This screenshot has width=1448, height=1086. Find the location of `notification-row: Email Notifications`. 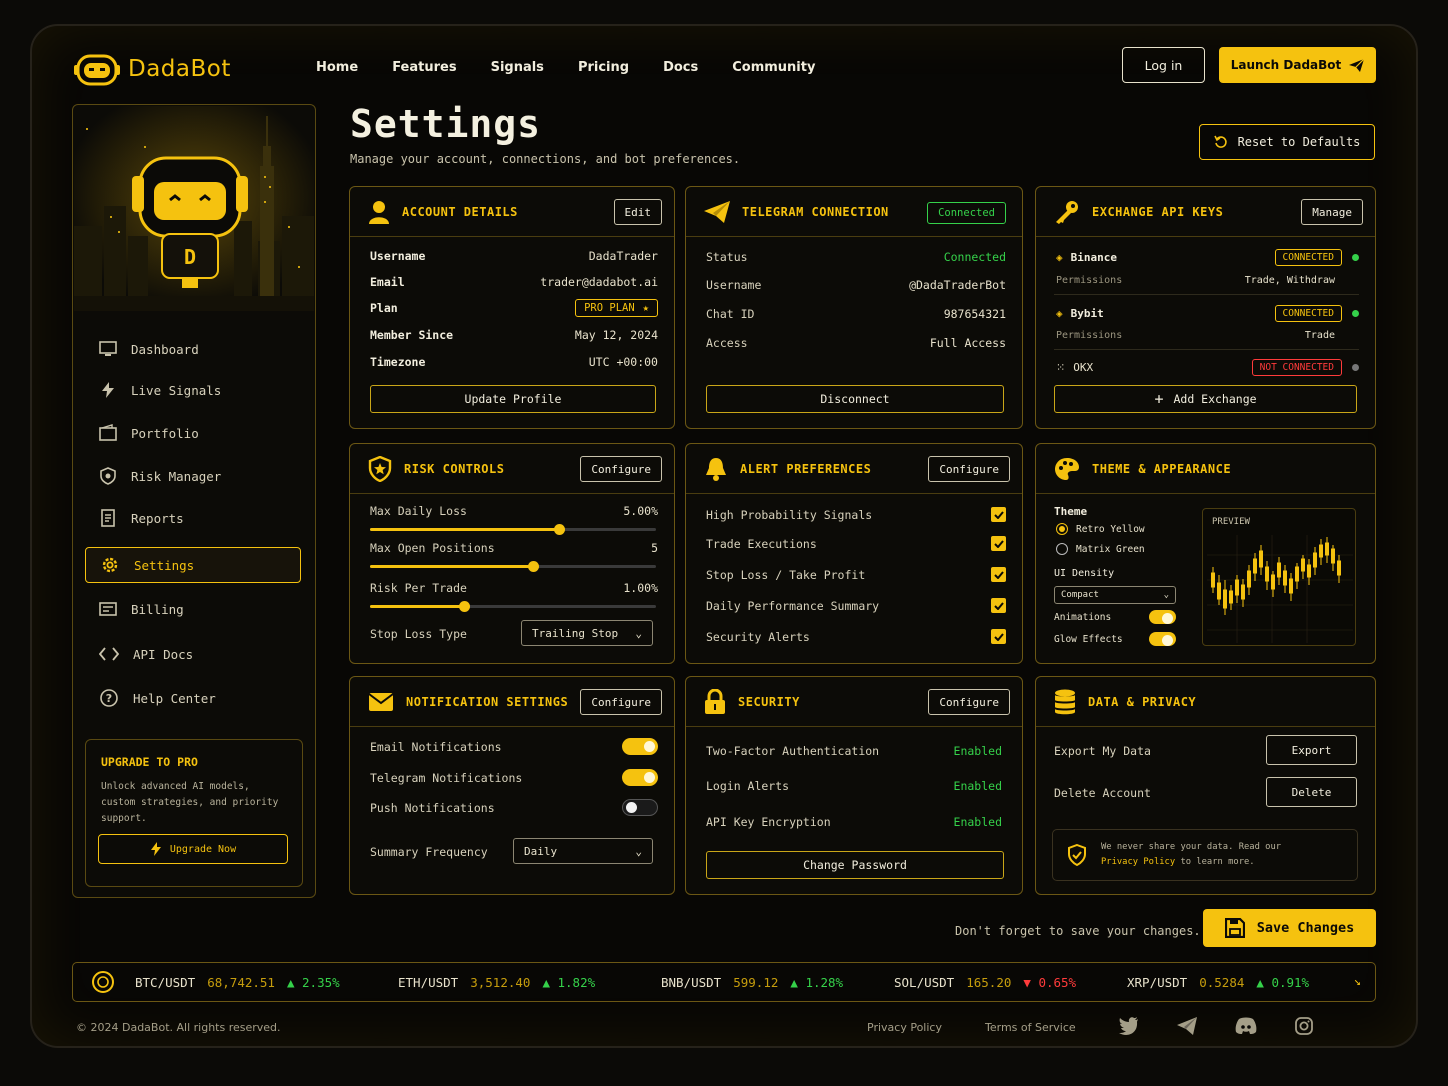

notification-row: Email Notifications is located at coordinates (514, 746).